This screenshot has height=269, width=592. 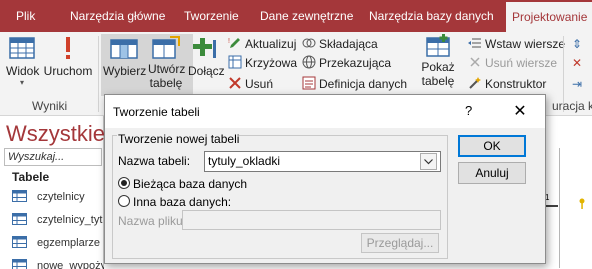 What do you see at coordinates (167, 69) in the screenshot?
I see `make-table-label: Utwórz` at bounding box center [167, 69].